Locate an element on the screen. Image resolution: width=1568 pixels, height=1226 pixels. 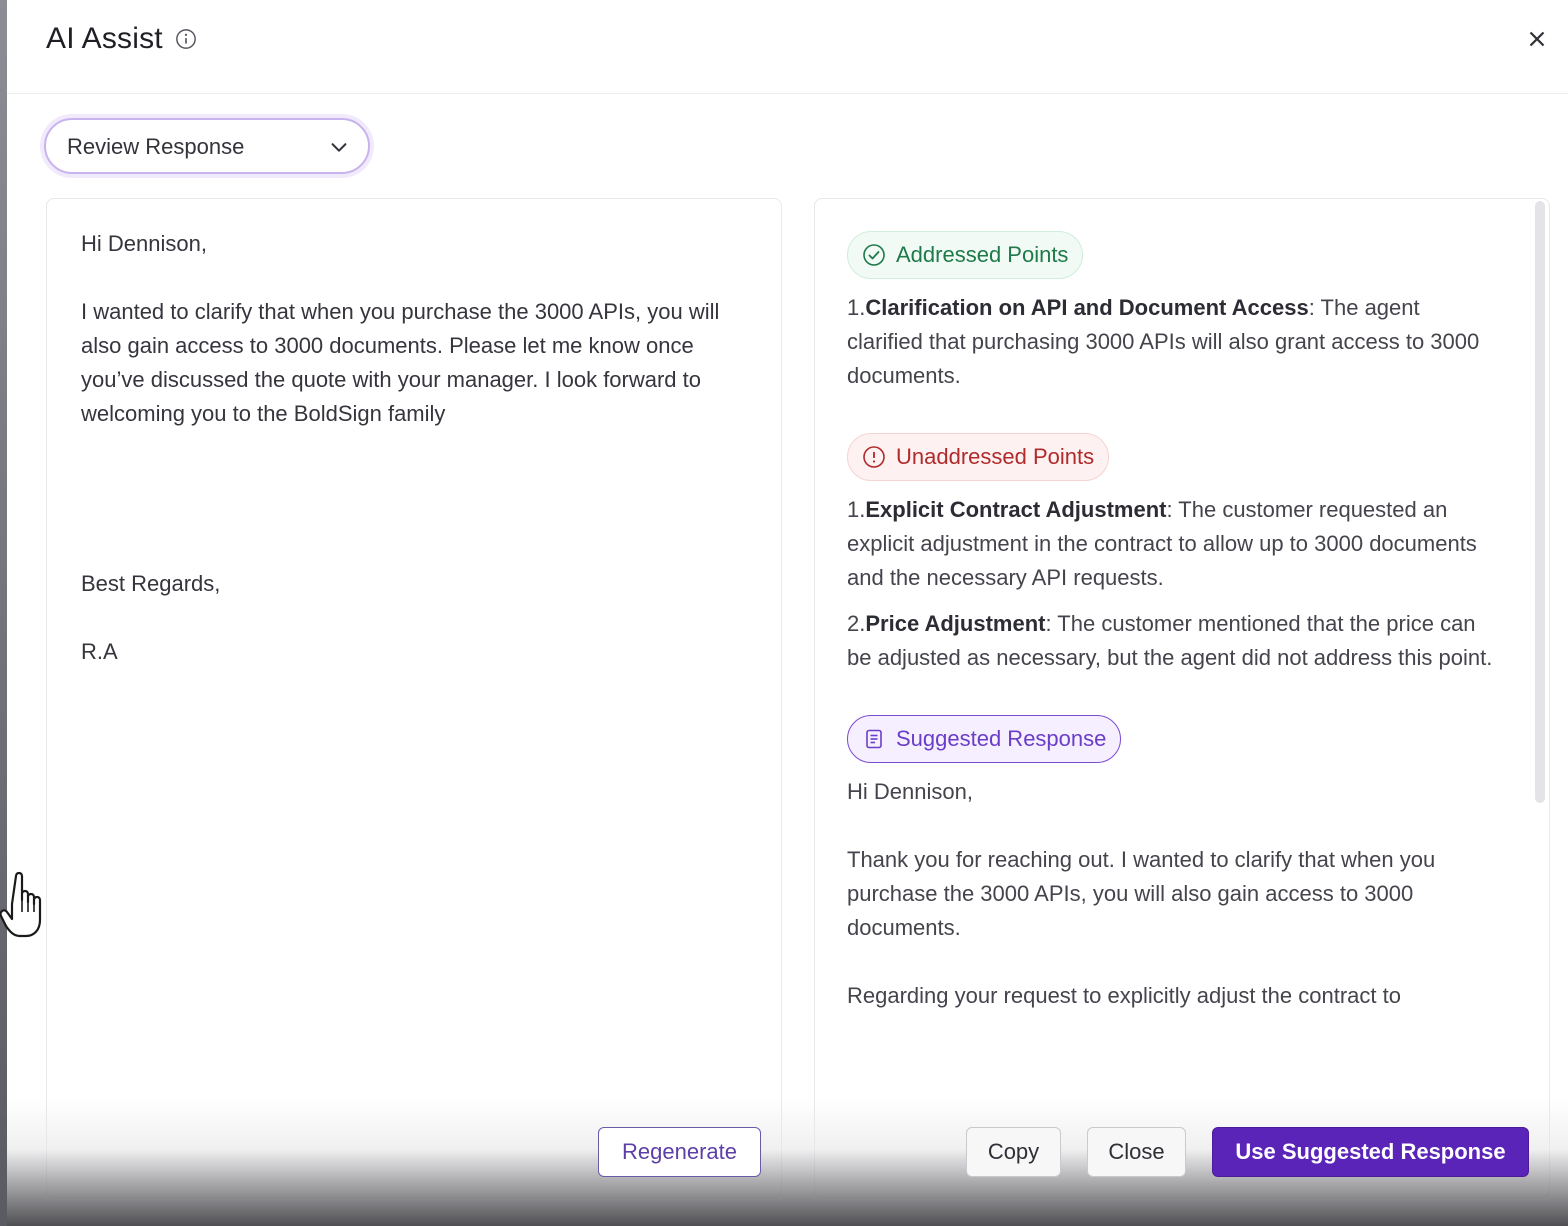
chevron-down-icon is located at coordinates (339, 147).